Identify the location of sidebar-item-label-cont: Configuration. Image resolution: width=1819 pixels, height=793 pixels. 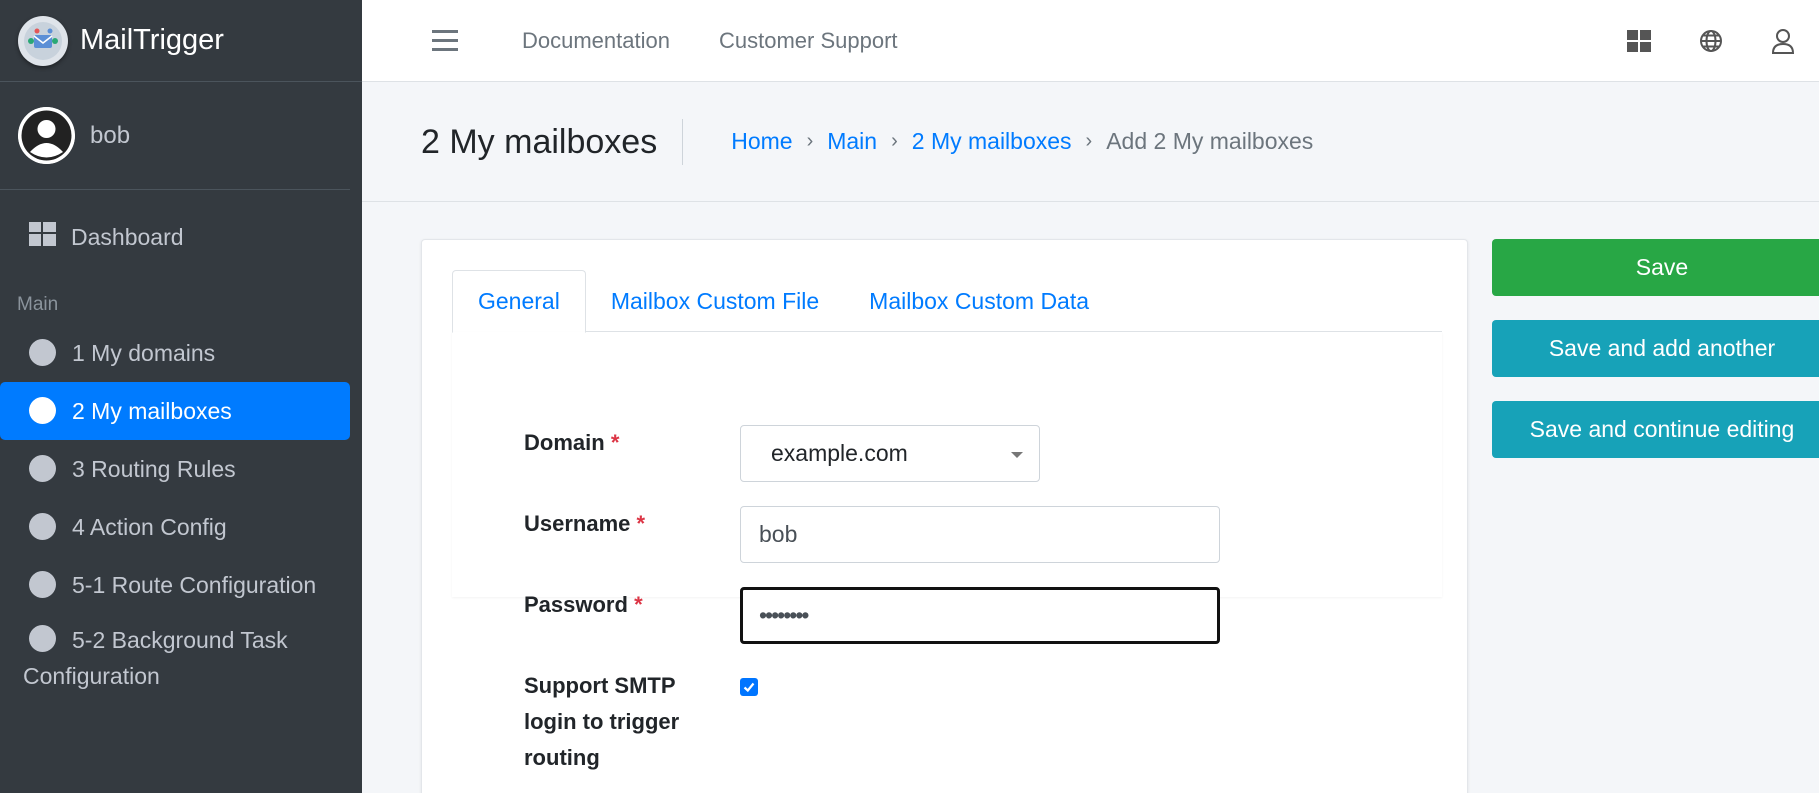
(91, 676).